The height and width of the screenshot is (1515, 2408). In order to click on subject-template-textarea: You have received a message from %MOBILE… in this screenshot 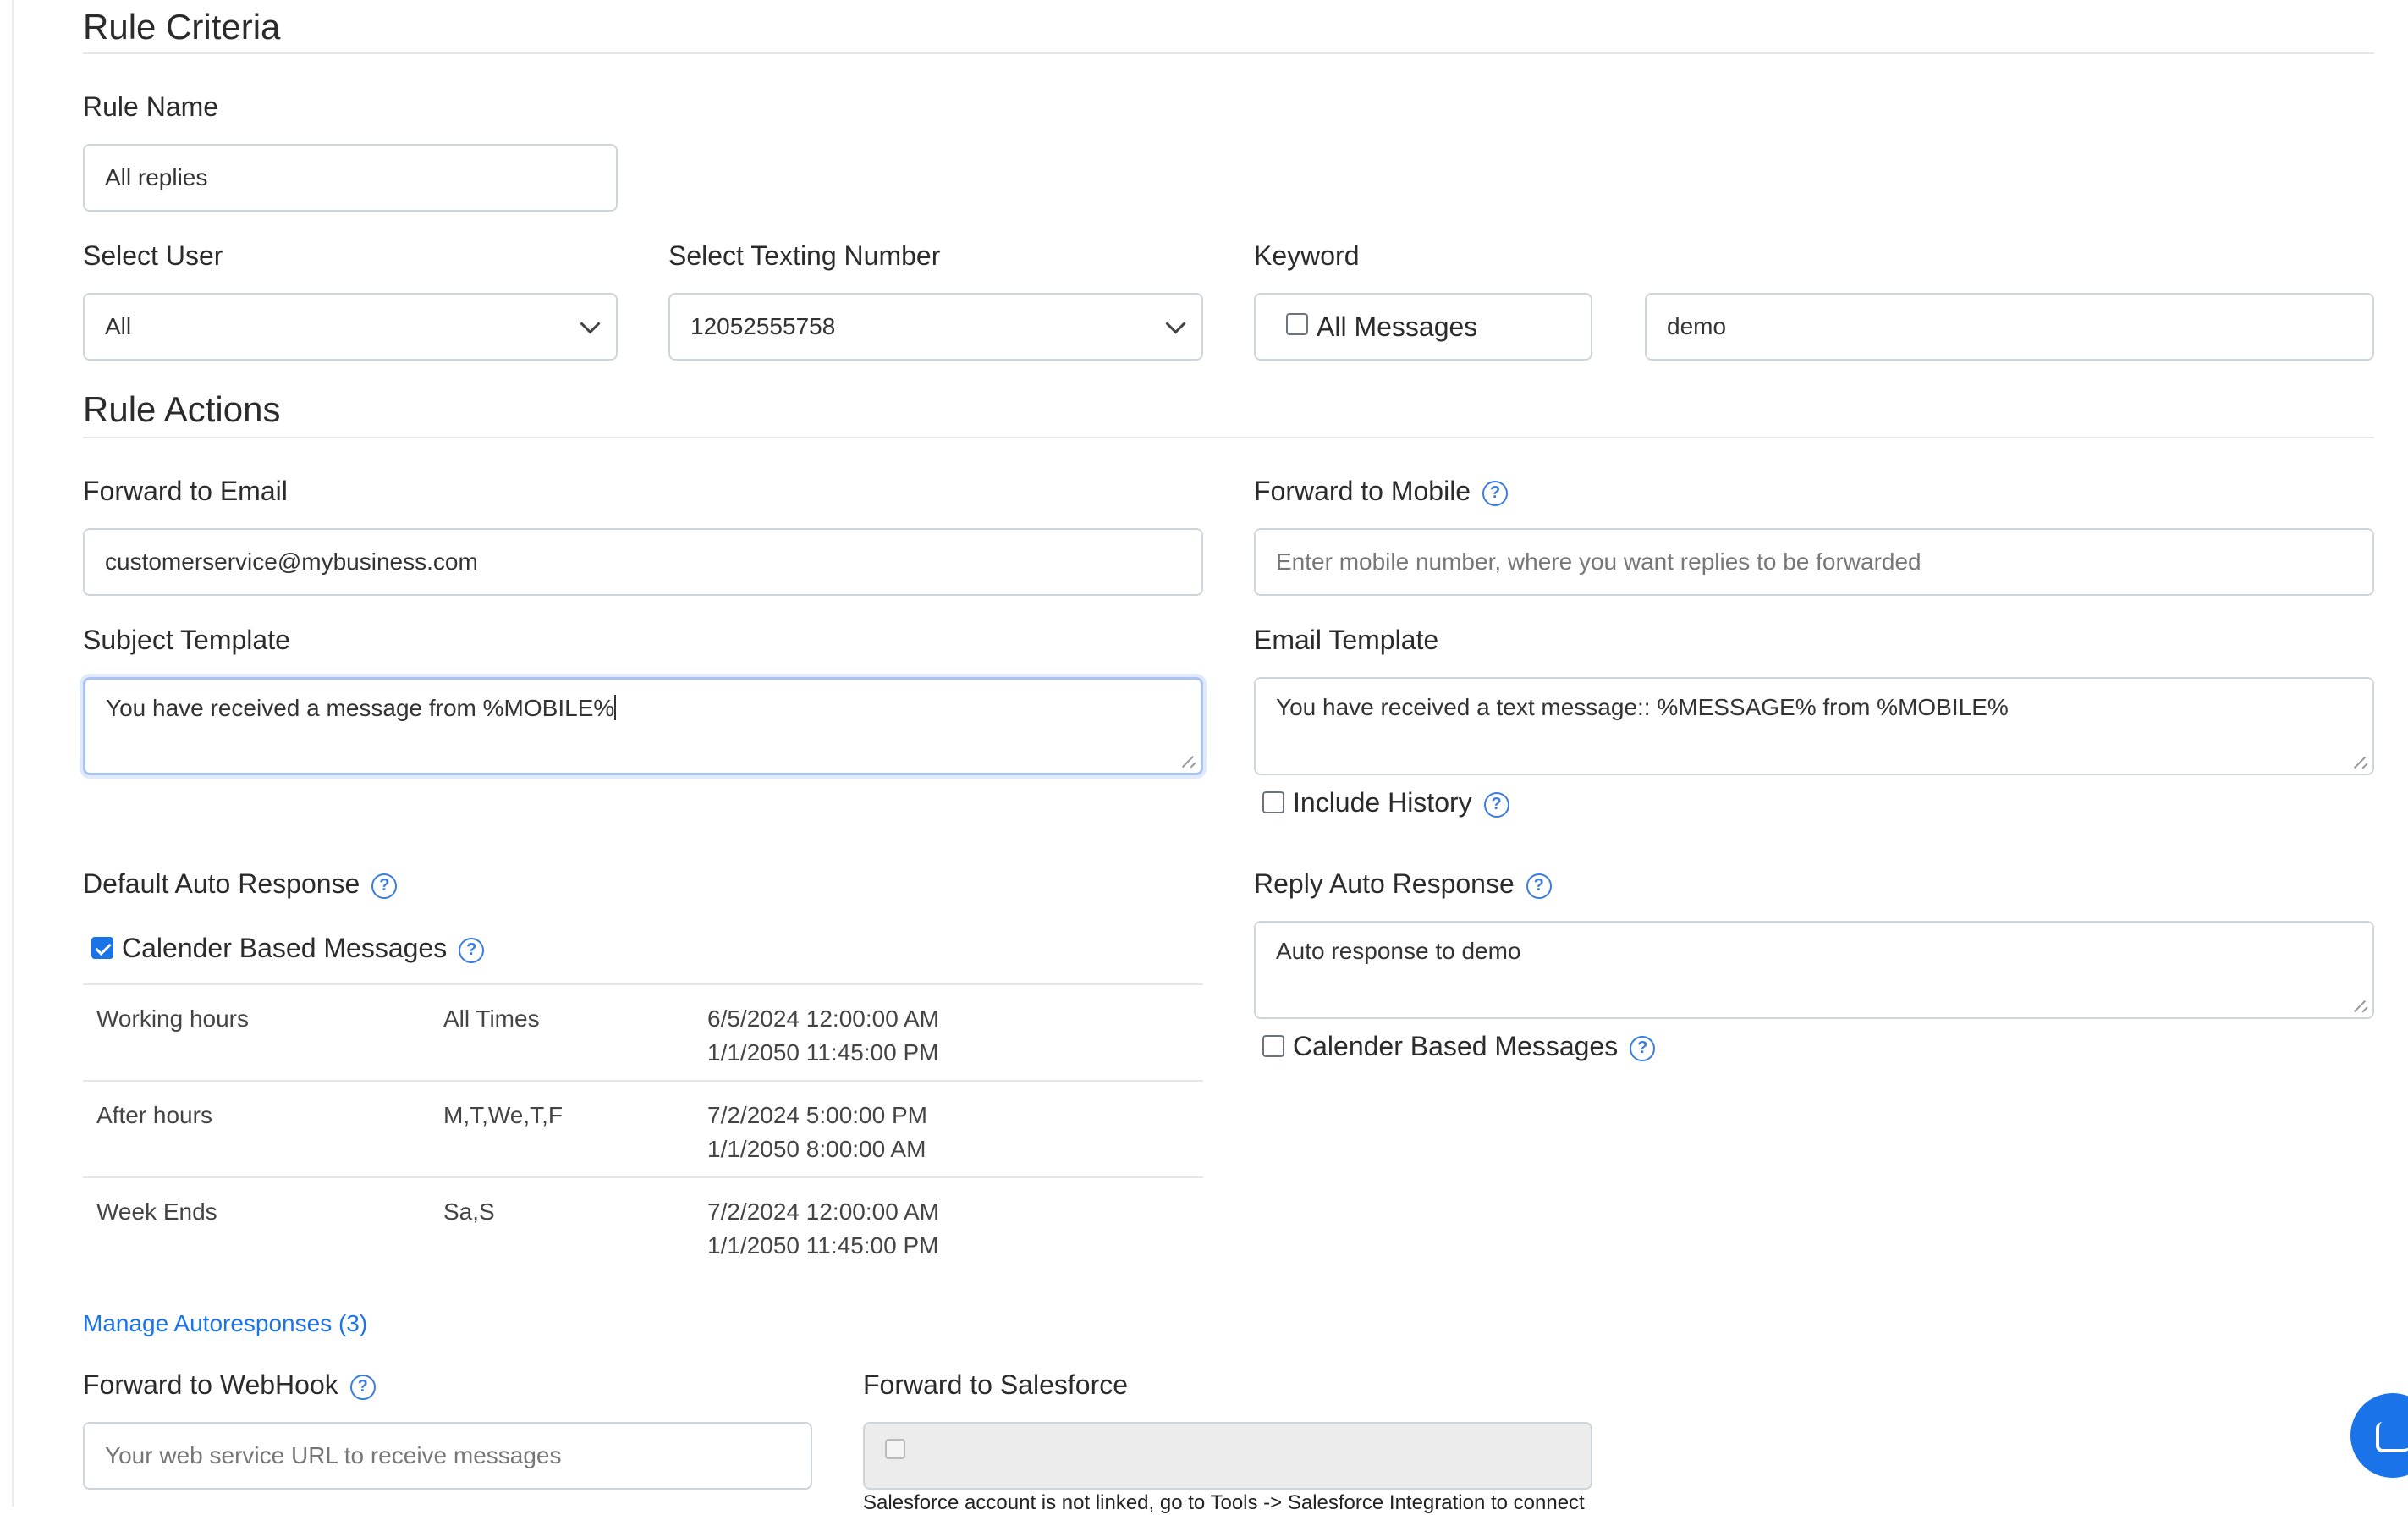, I will do `click(643, 726)`.